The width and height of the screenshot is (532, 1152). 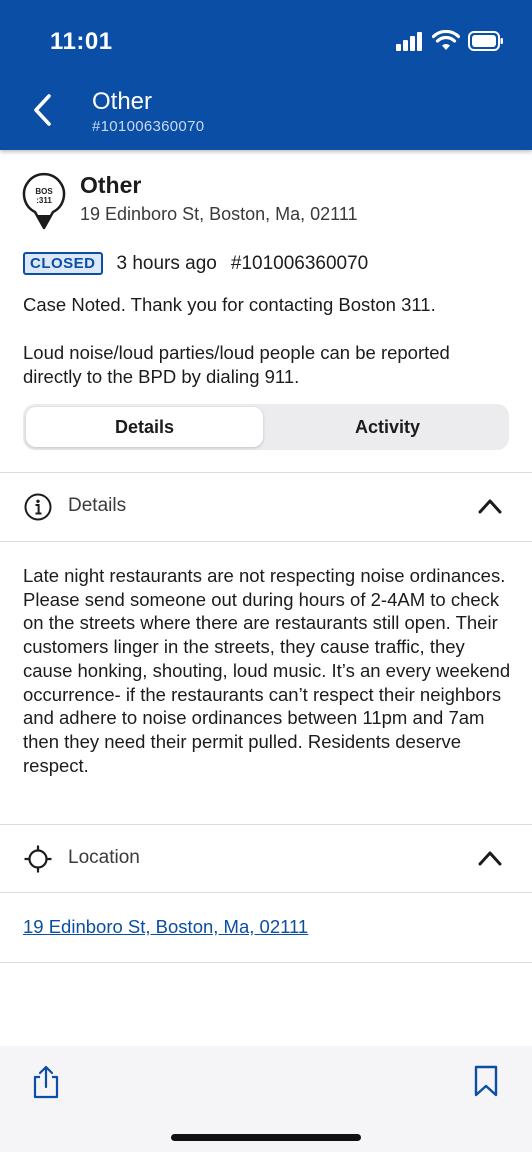 I want to click on bottom-toolbar, so click(x=266, y=1099).